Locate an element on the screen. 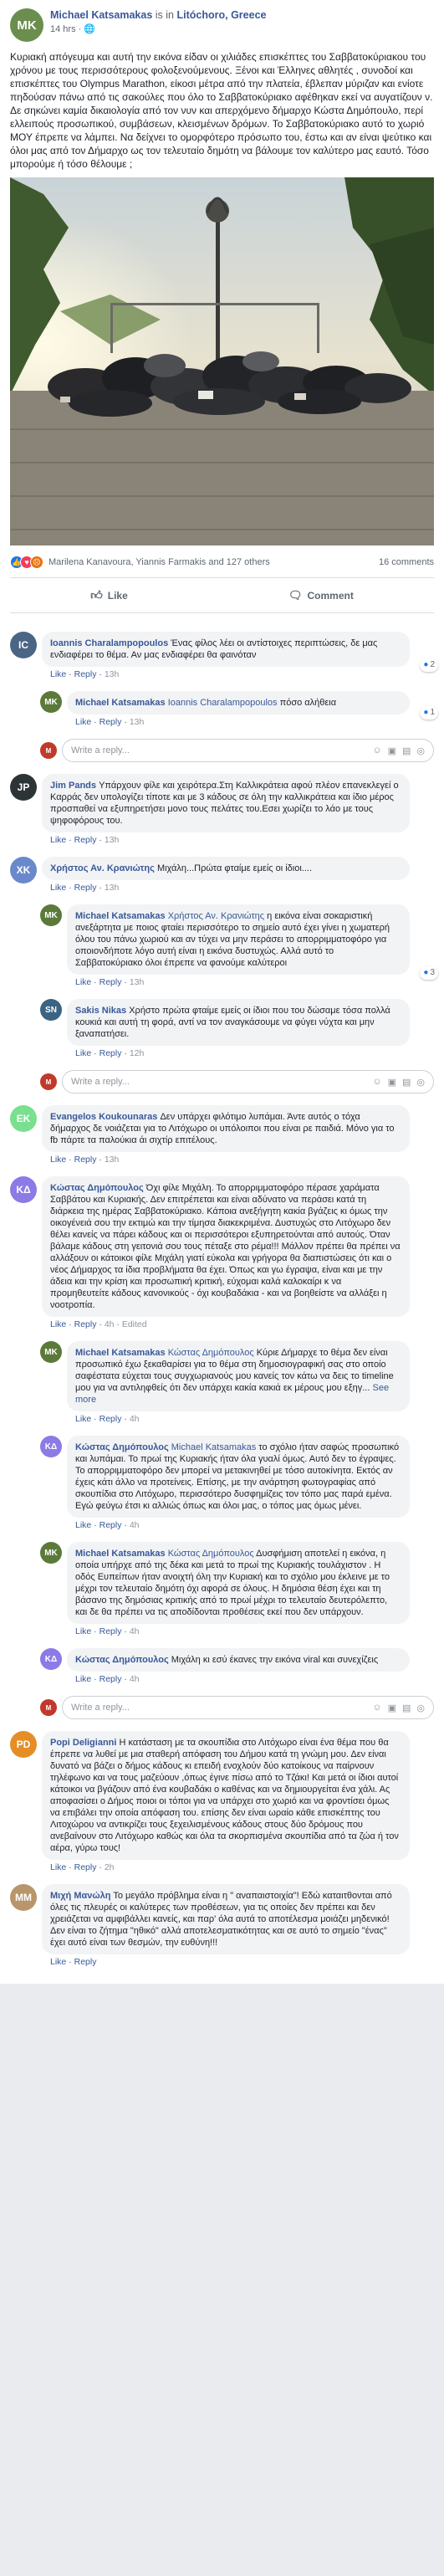 The image size is (444, 2576). comment-author: Sakis Nikas is located at coordinates (100, 1011).